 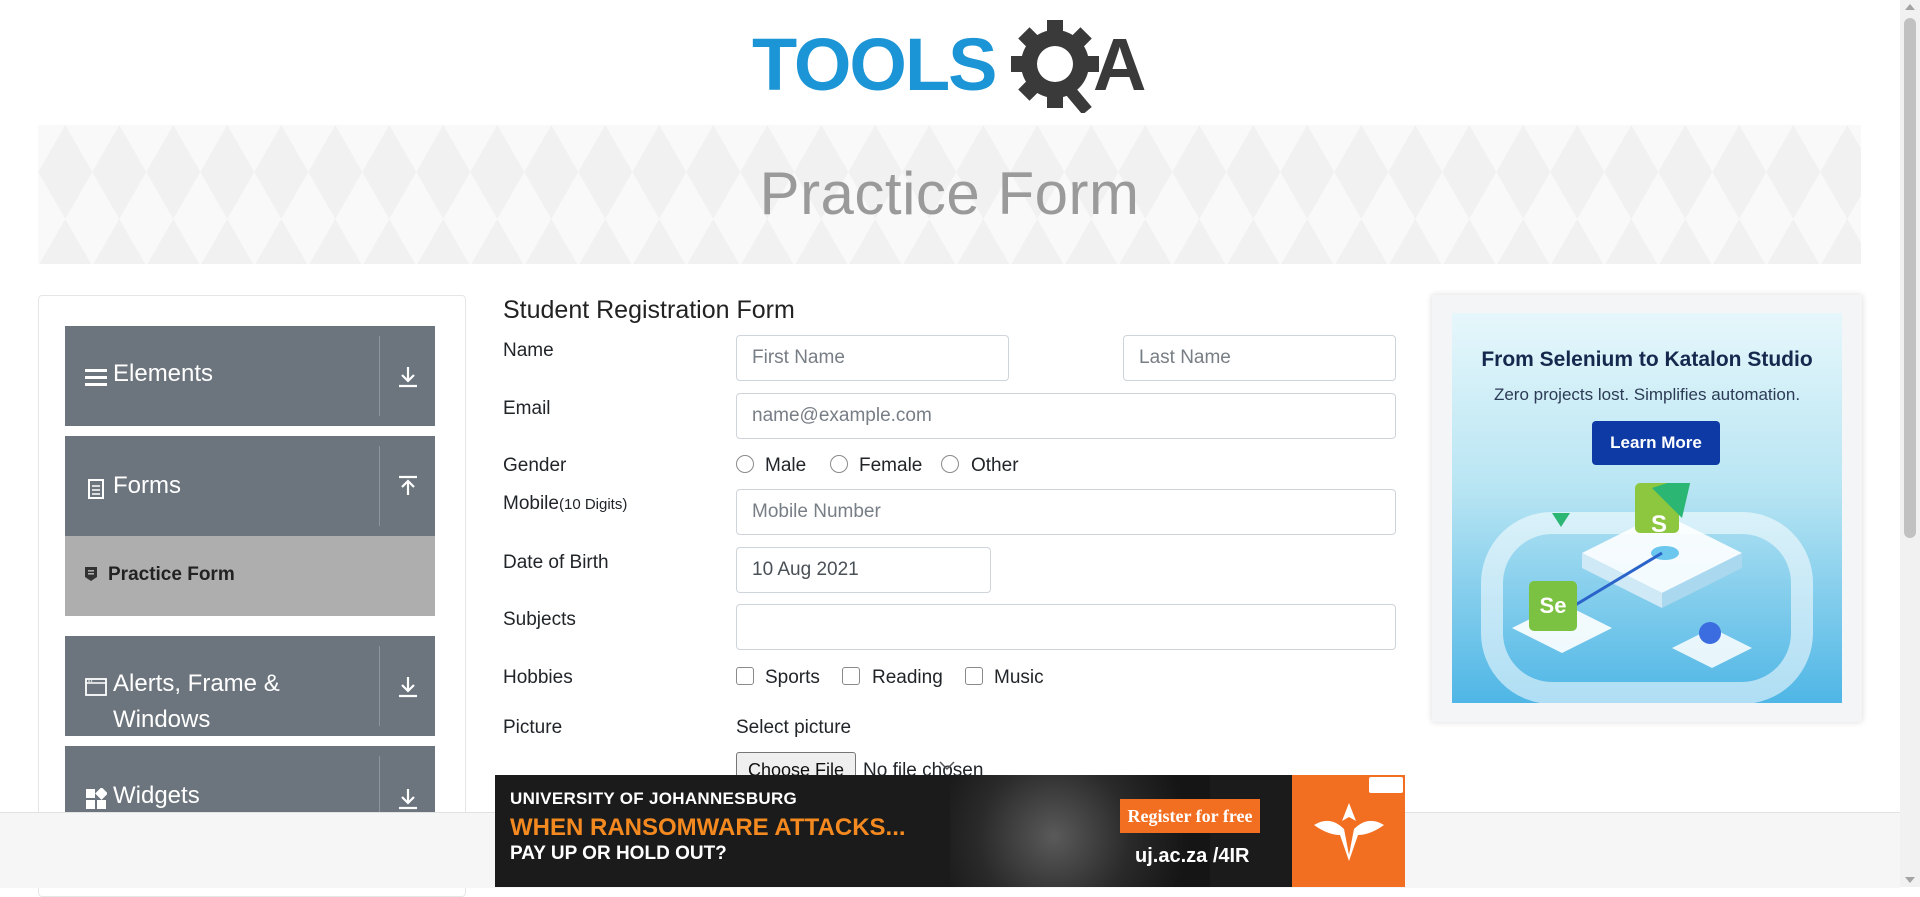 I want to click on sidebar-group-label: Forms, so click(x=147, y=485).